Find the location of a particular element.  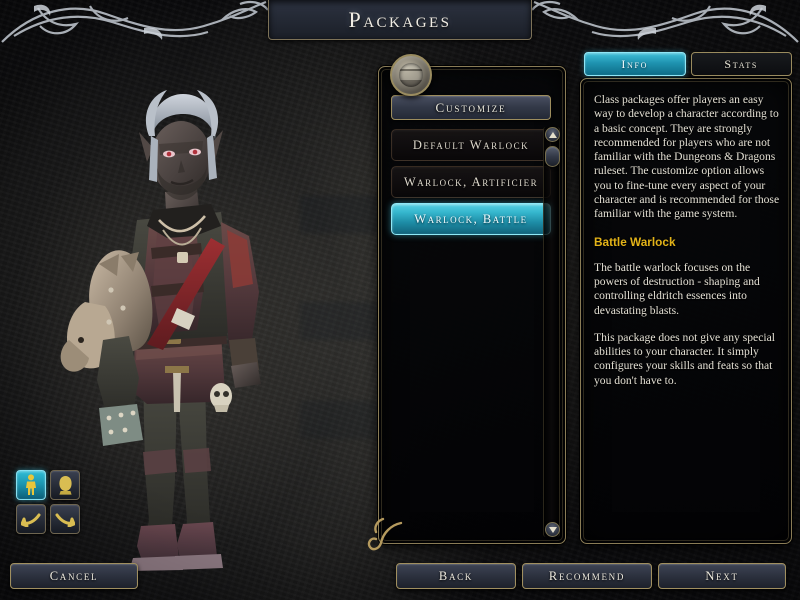

tab-info-label: Info is located at coordinates (635, 63).